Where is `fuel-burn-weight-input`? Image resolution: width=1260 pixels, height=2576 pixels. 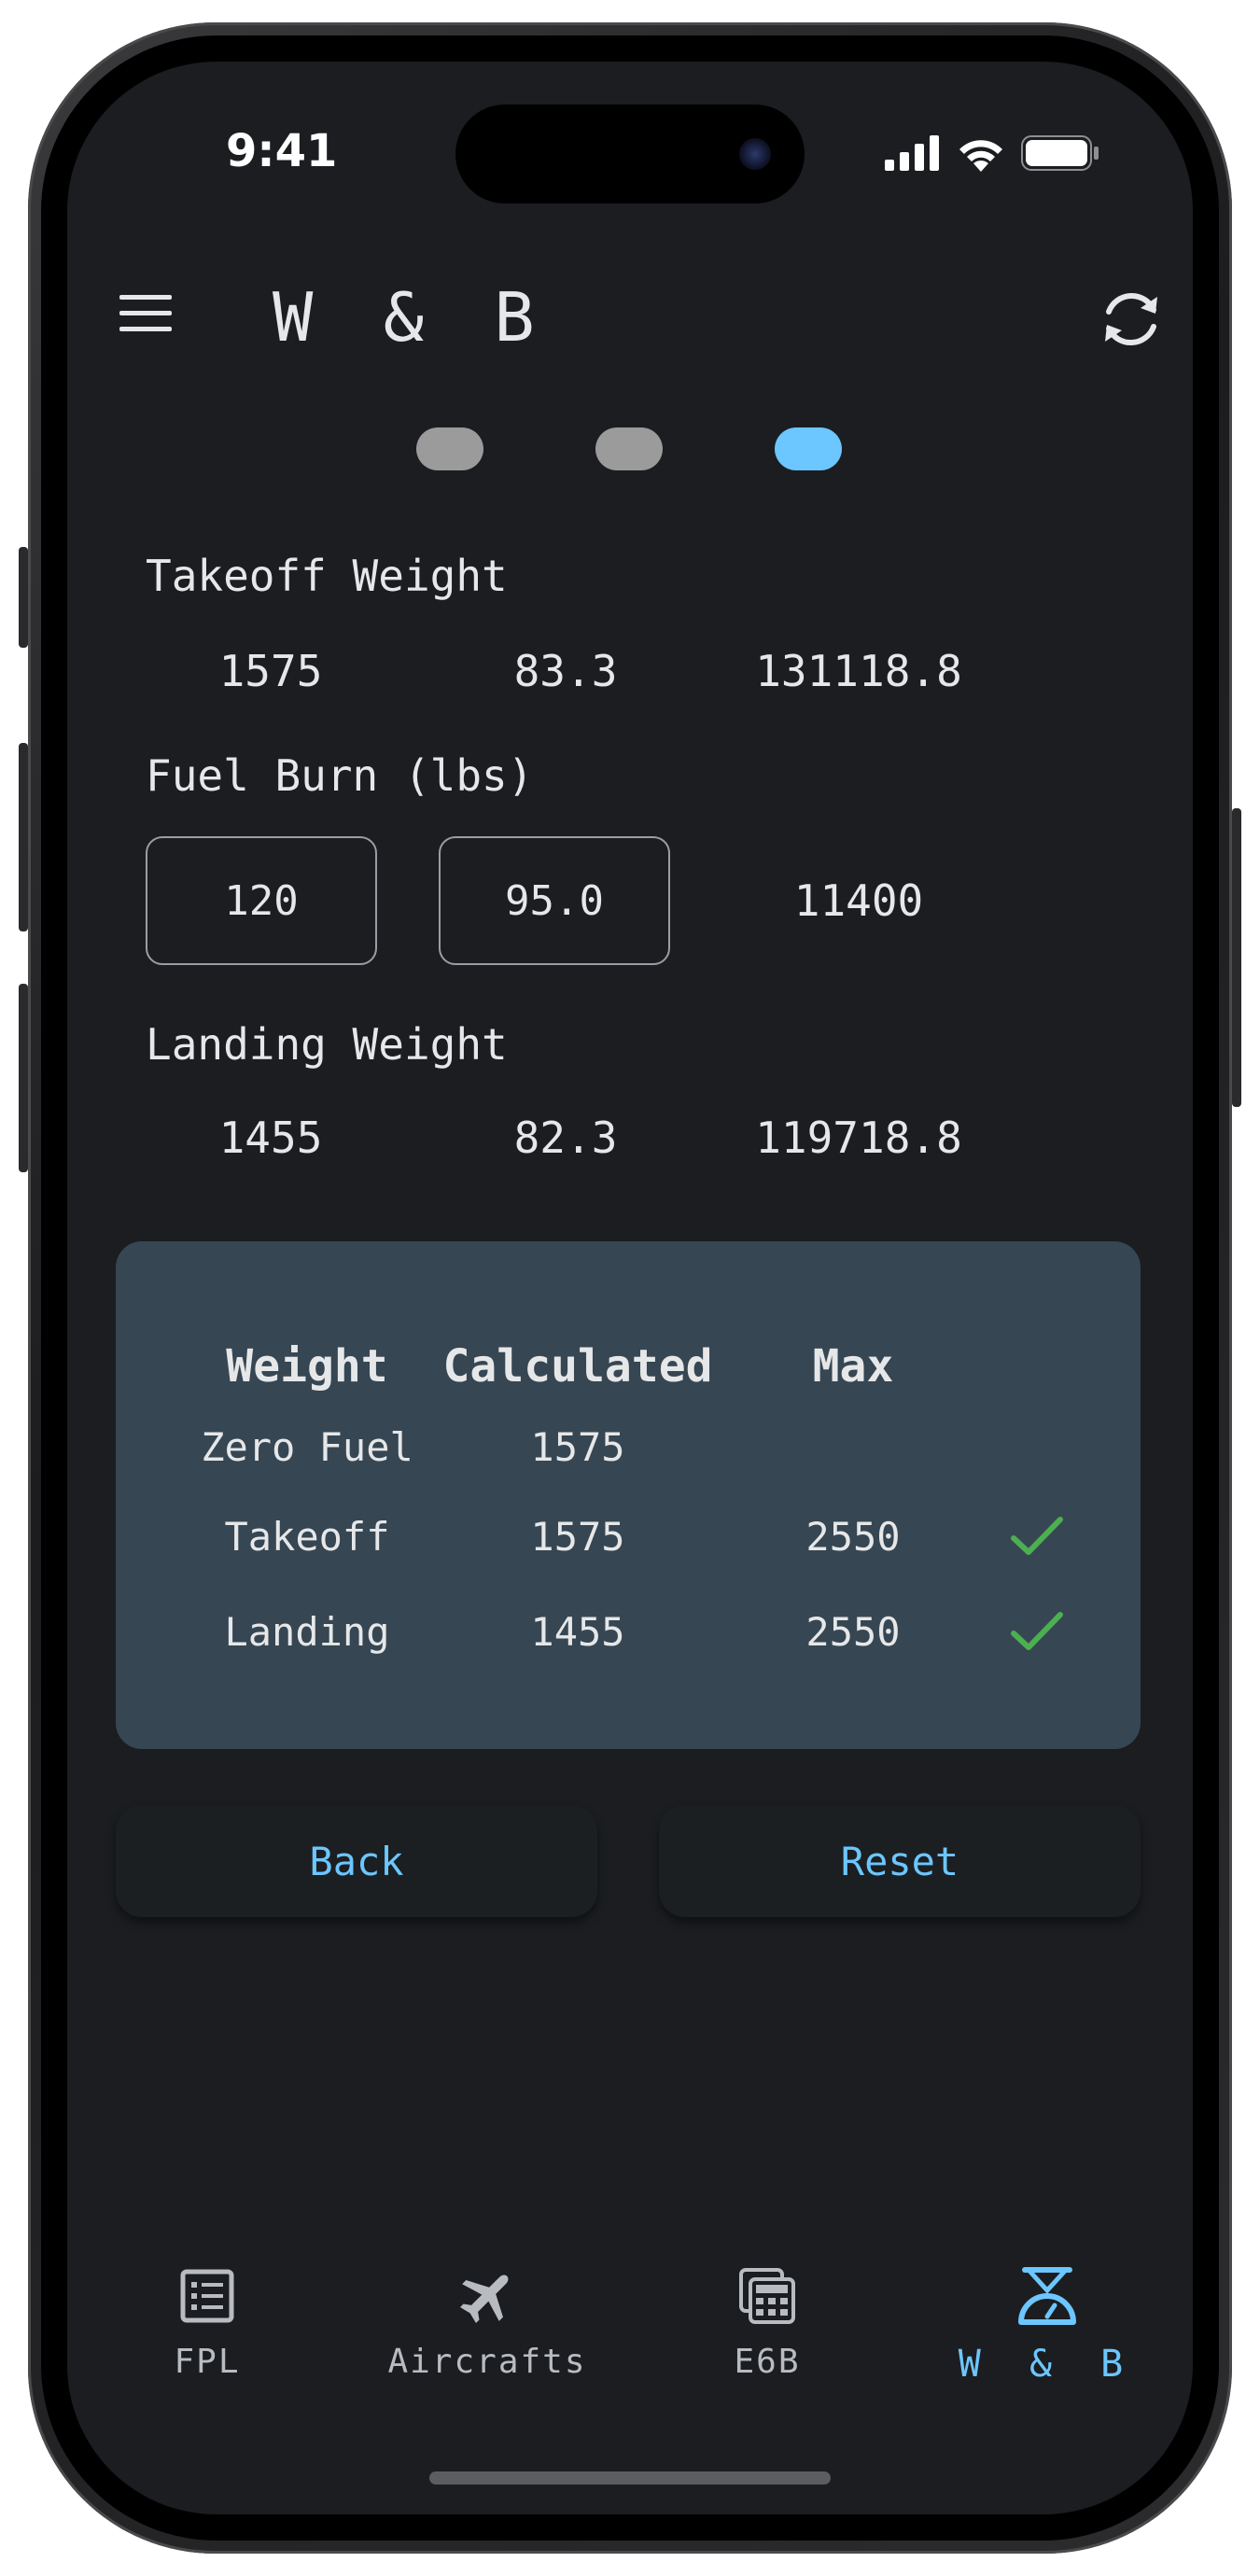 fuel-burn-weight-input is located at coordinates (261, 900).